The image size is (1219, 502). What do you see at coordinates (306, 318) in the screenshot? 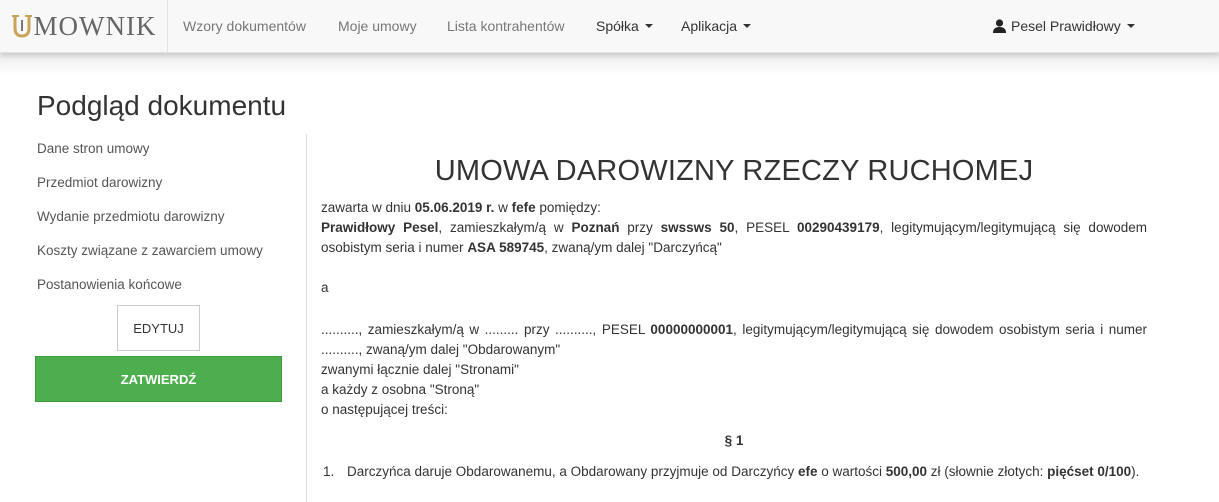
I see `content-divider` at bounding box center [306, 318].